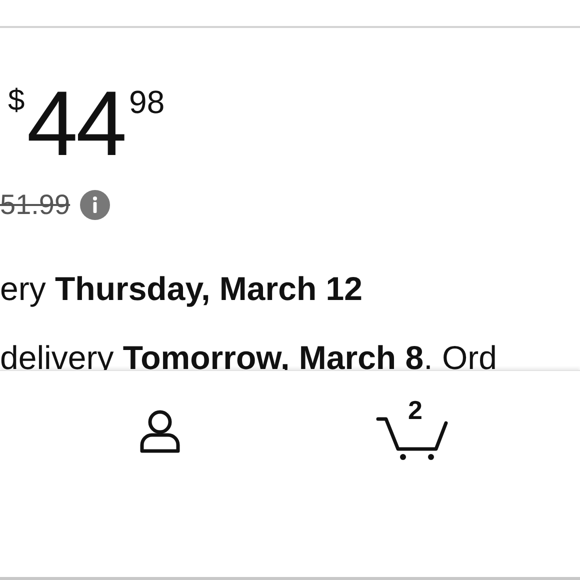 Image resolution: width=580 pixels, height=580 pixels. What do you see at coordinates (147, 102) in the screenshot?
I see `price-fraction: 98` at bounding box center [147, 102].